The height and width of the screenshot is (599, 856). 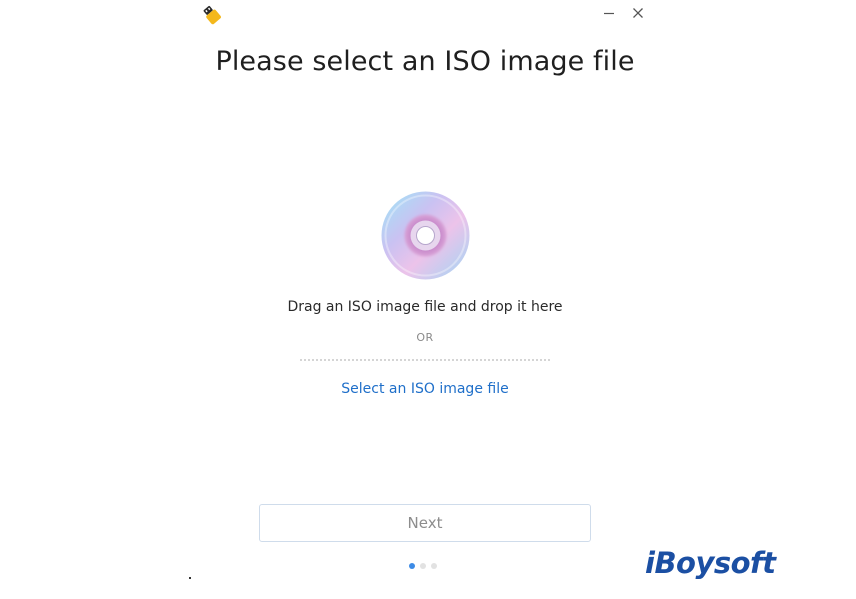 I want to click on drop-zone-text: Drag an ISO image file and drop it here, so click(x=425, y=307).